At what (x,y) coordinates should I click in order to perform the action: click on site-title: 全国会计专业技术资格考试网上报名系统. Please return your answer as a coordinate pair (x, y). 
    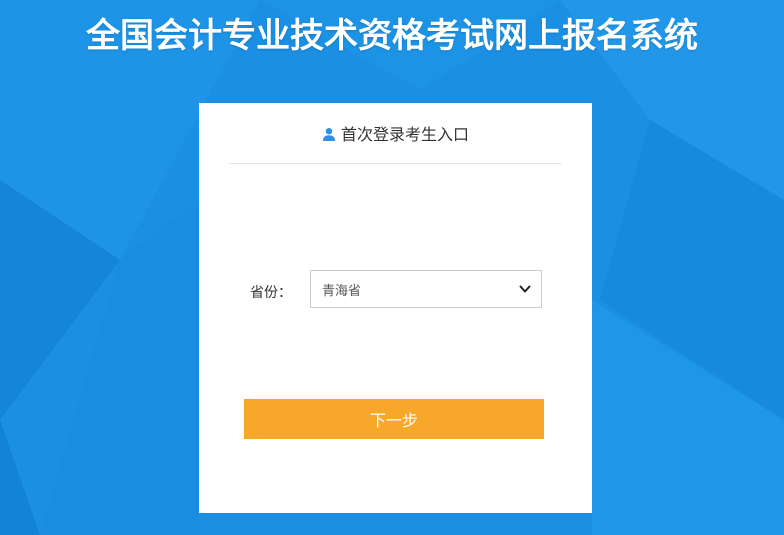
    Looking at the image, I should click on (392, 36).